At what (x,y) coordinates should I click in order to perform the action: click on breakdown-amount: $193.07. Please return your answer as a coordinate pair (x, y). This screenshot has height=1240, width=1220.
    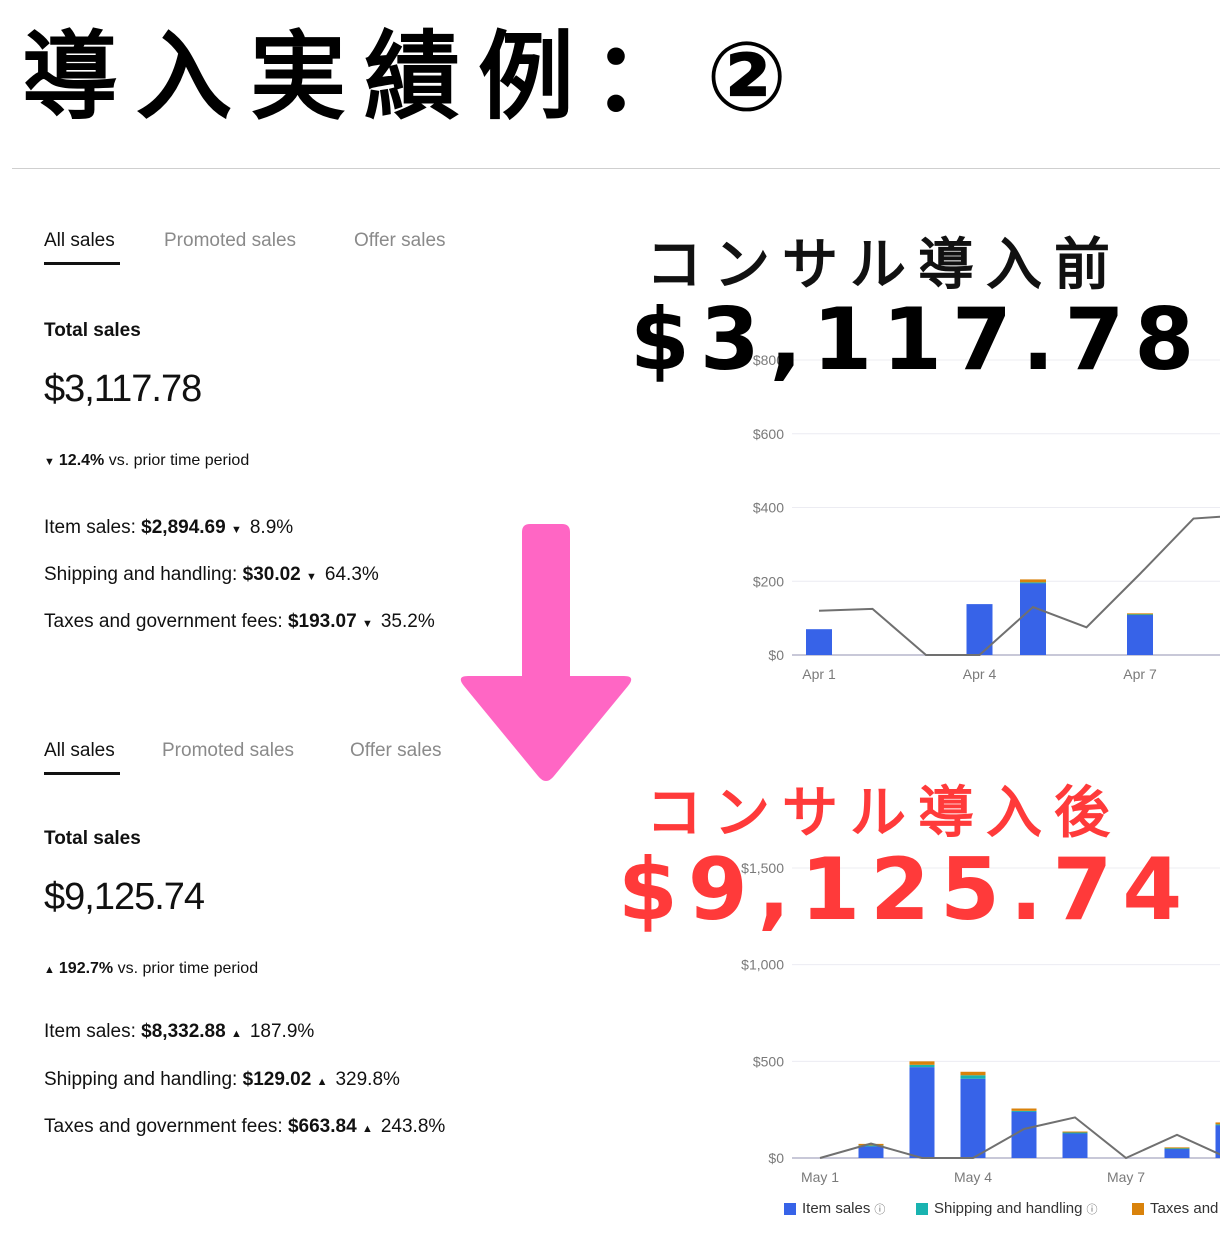
    Looking at the image, I should click on (322, 621).